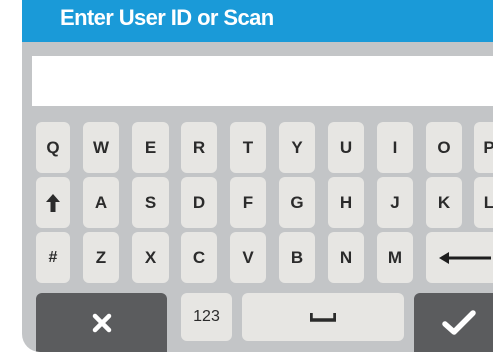  Describe the element at coordinates (199, 257) in the screenshot. I see `key-c: C` at that location.